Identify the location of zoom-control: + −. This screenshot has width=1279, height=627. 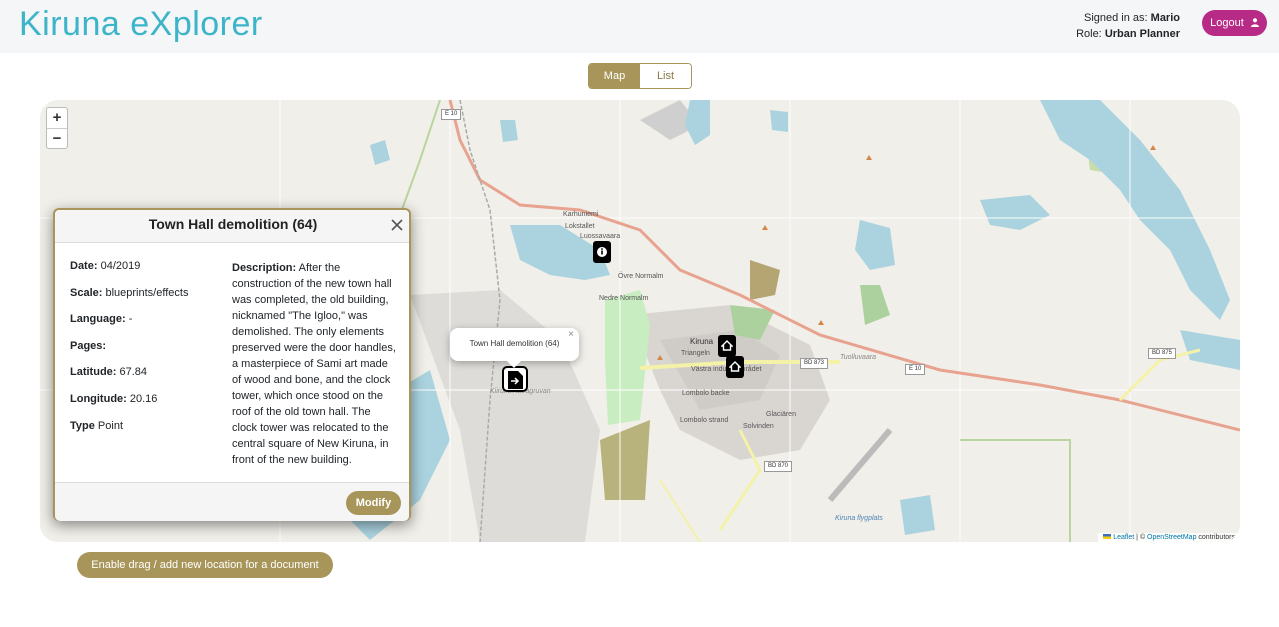
(57, 128).